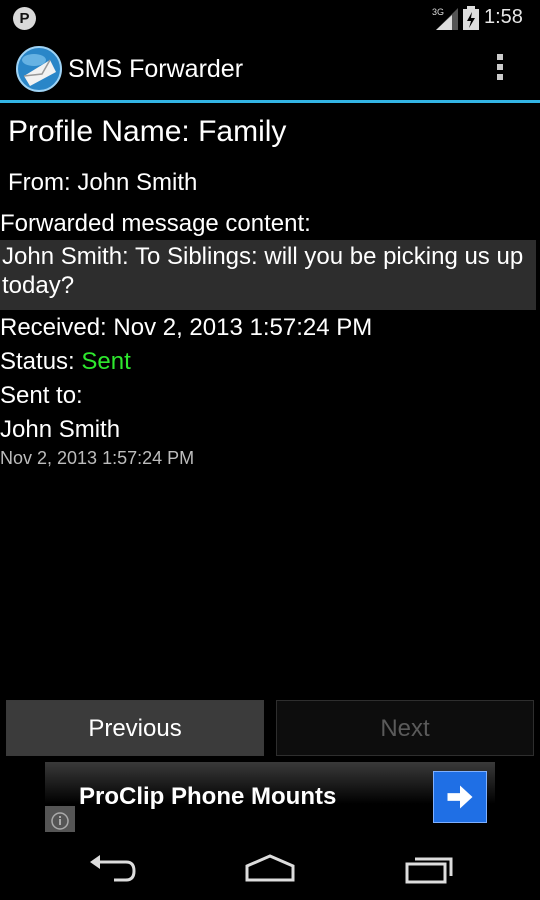 This screenshot has height=900, width=540. Describe the element at coordinates (112, 868) in the screenshot. I see `back-icon` at that location.